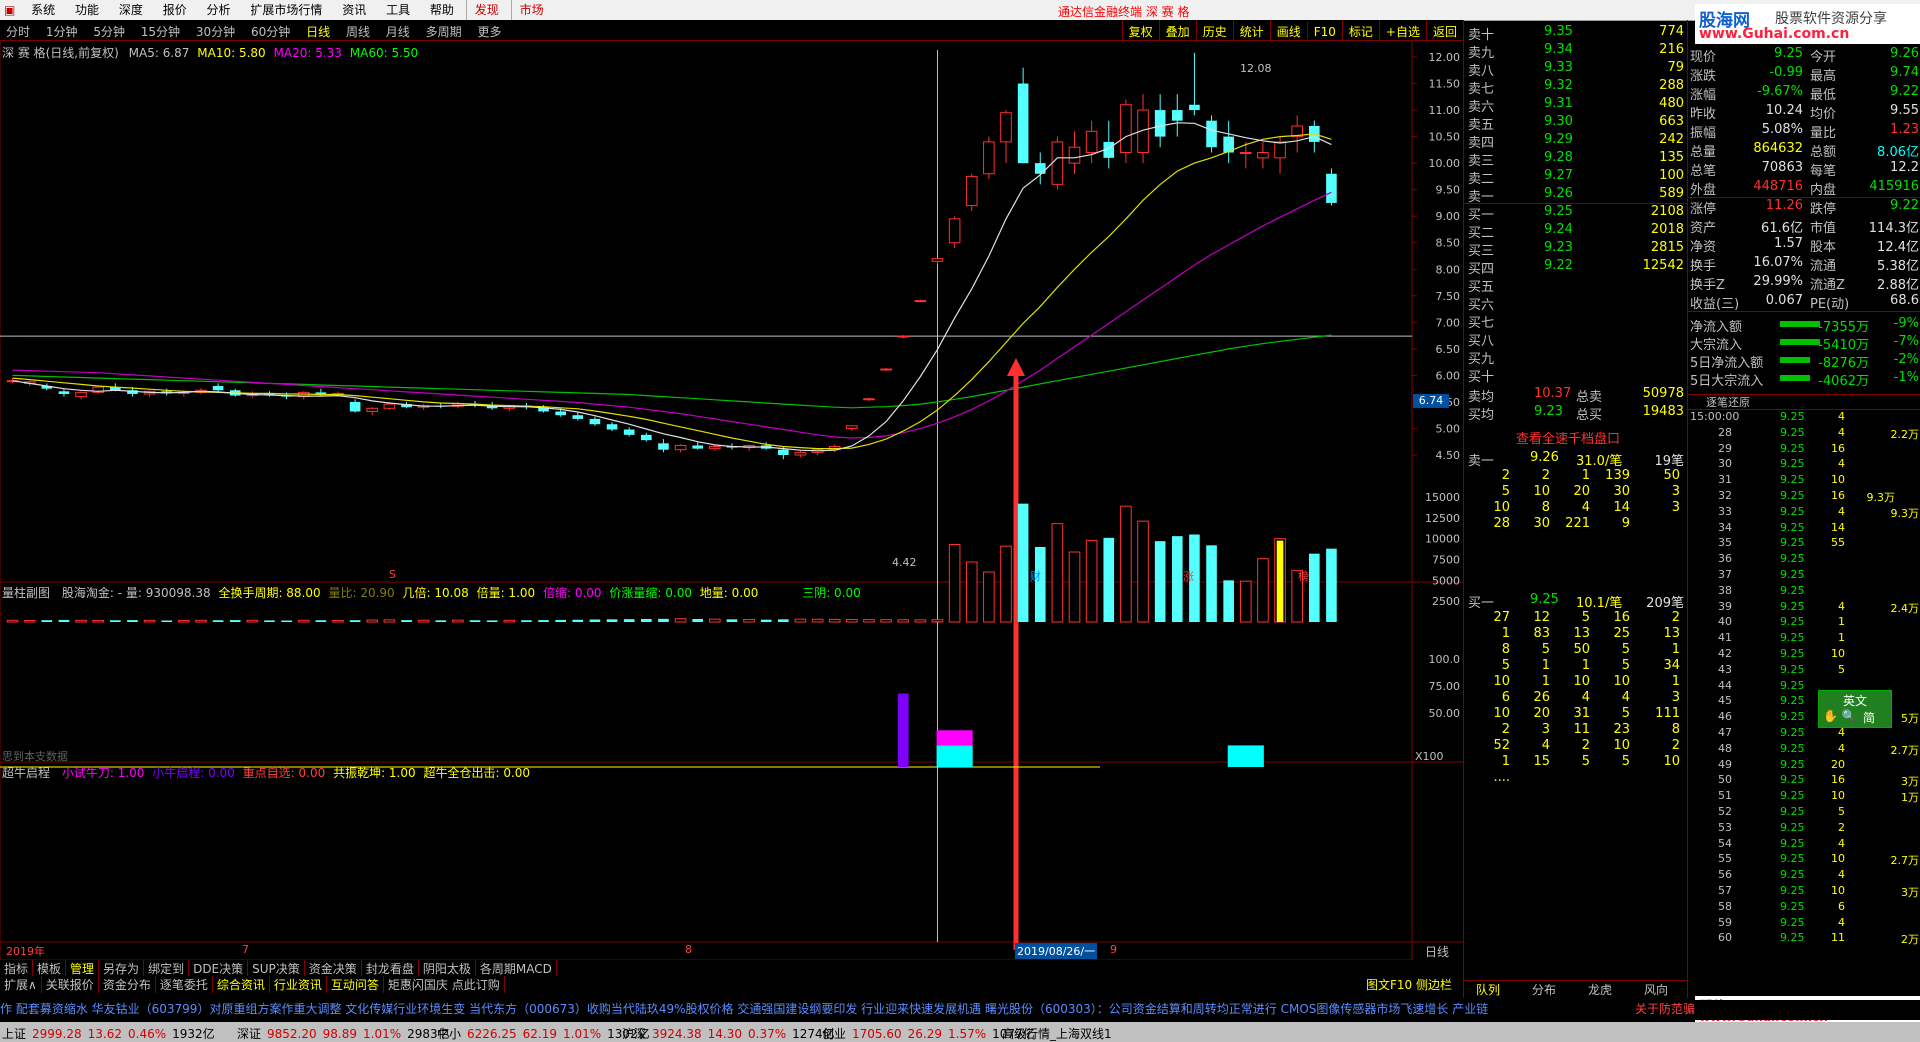 This screenshot has width=1920, height=1042. Describe the element at coordinates (1402, 30) in the screenshot. I see `tool-add-watchlist: +自选` at that location.